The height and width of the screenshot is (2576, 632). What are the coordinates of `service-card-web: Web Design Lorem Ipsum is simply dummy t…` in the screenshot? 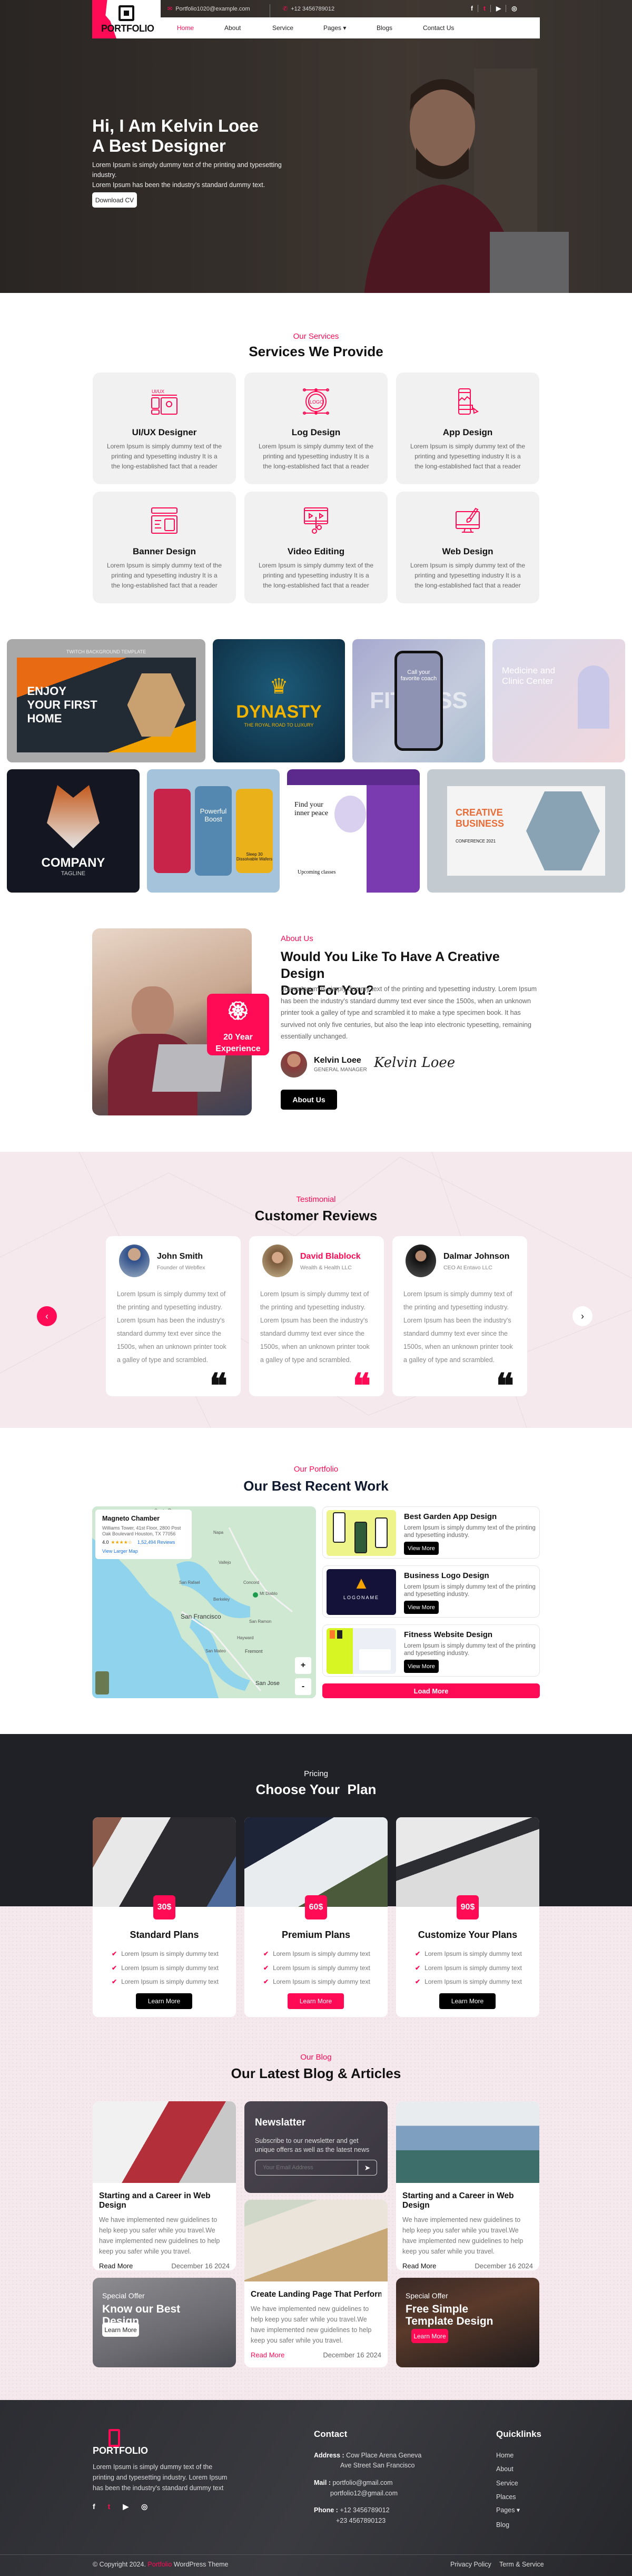 It's located at (467, 547).